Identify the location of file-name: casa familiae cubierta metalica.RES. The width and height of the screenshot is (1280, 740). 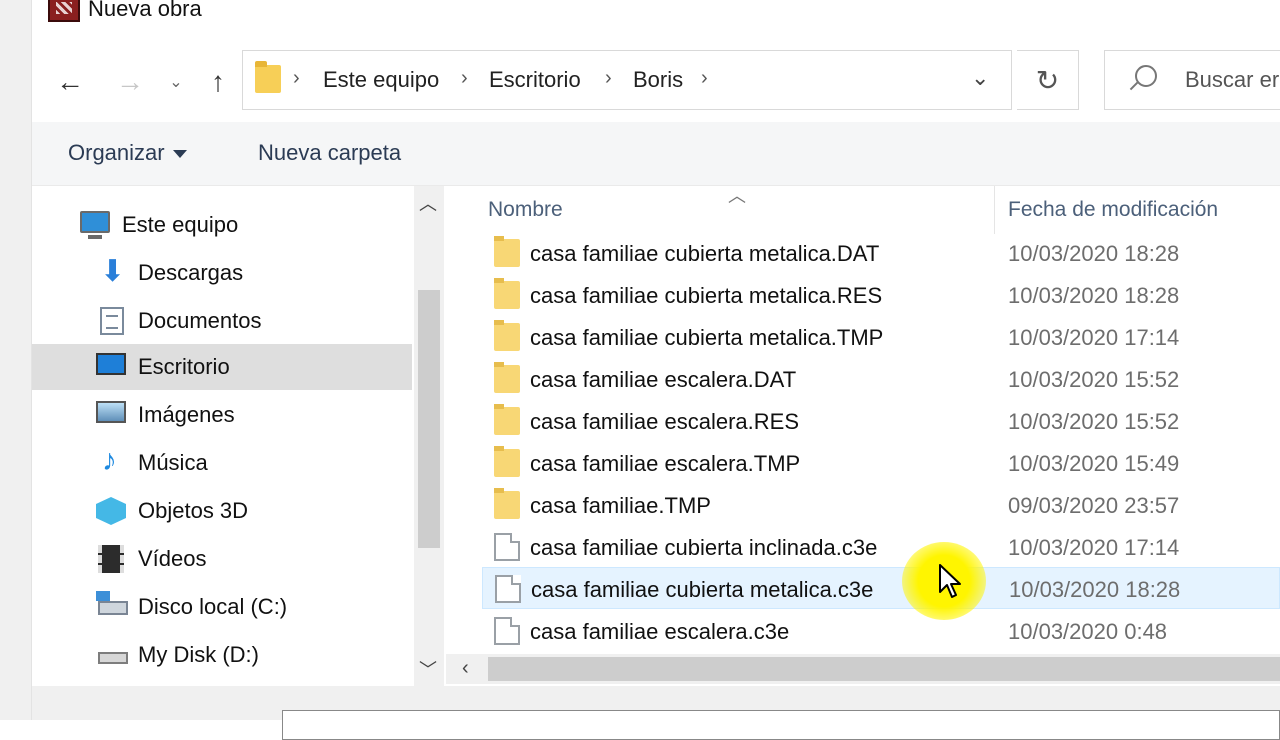
(706, 295).